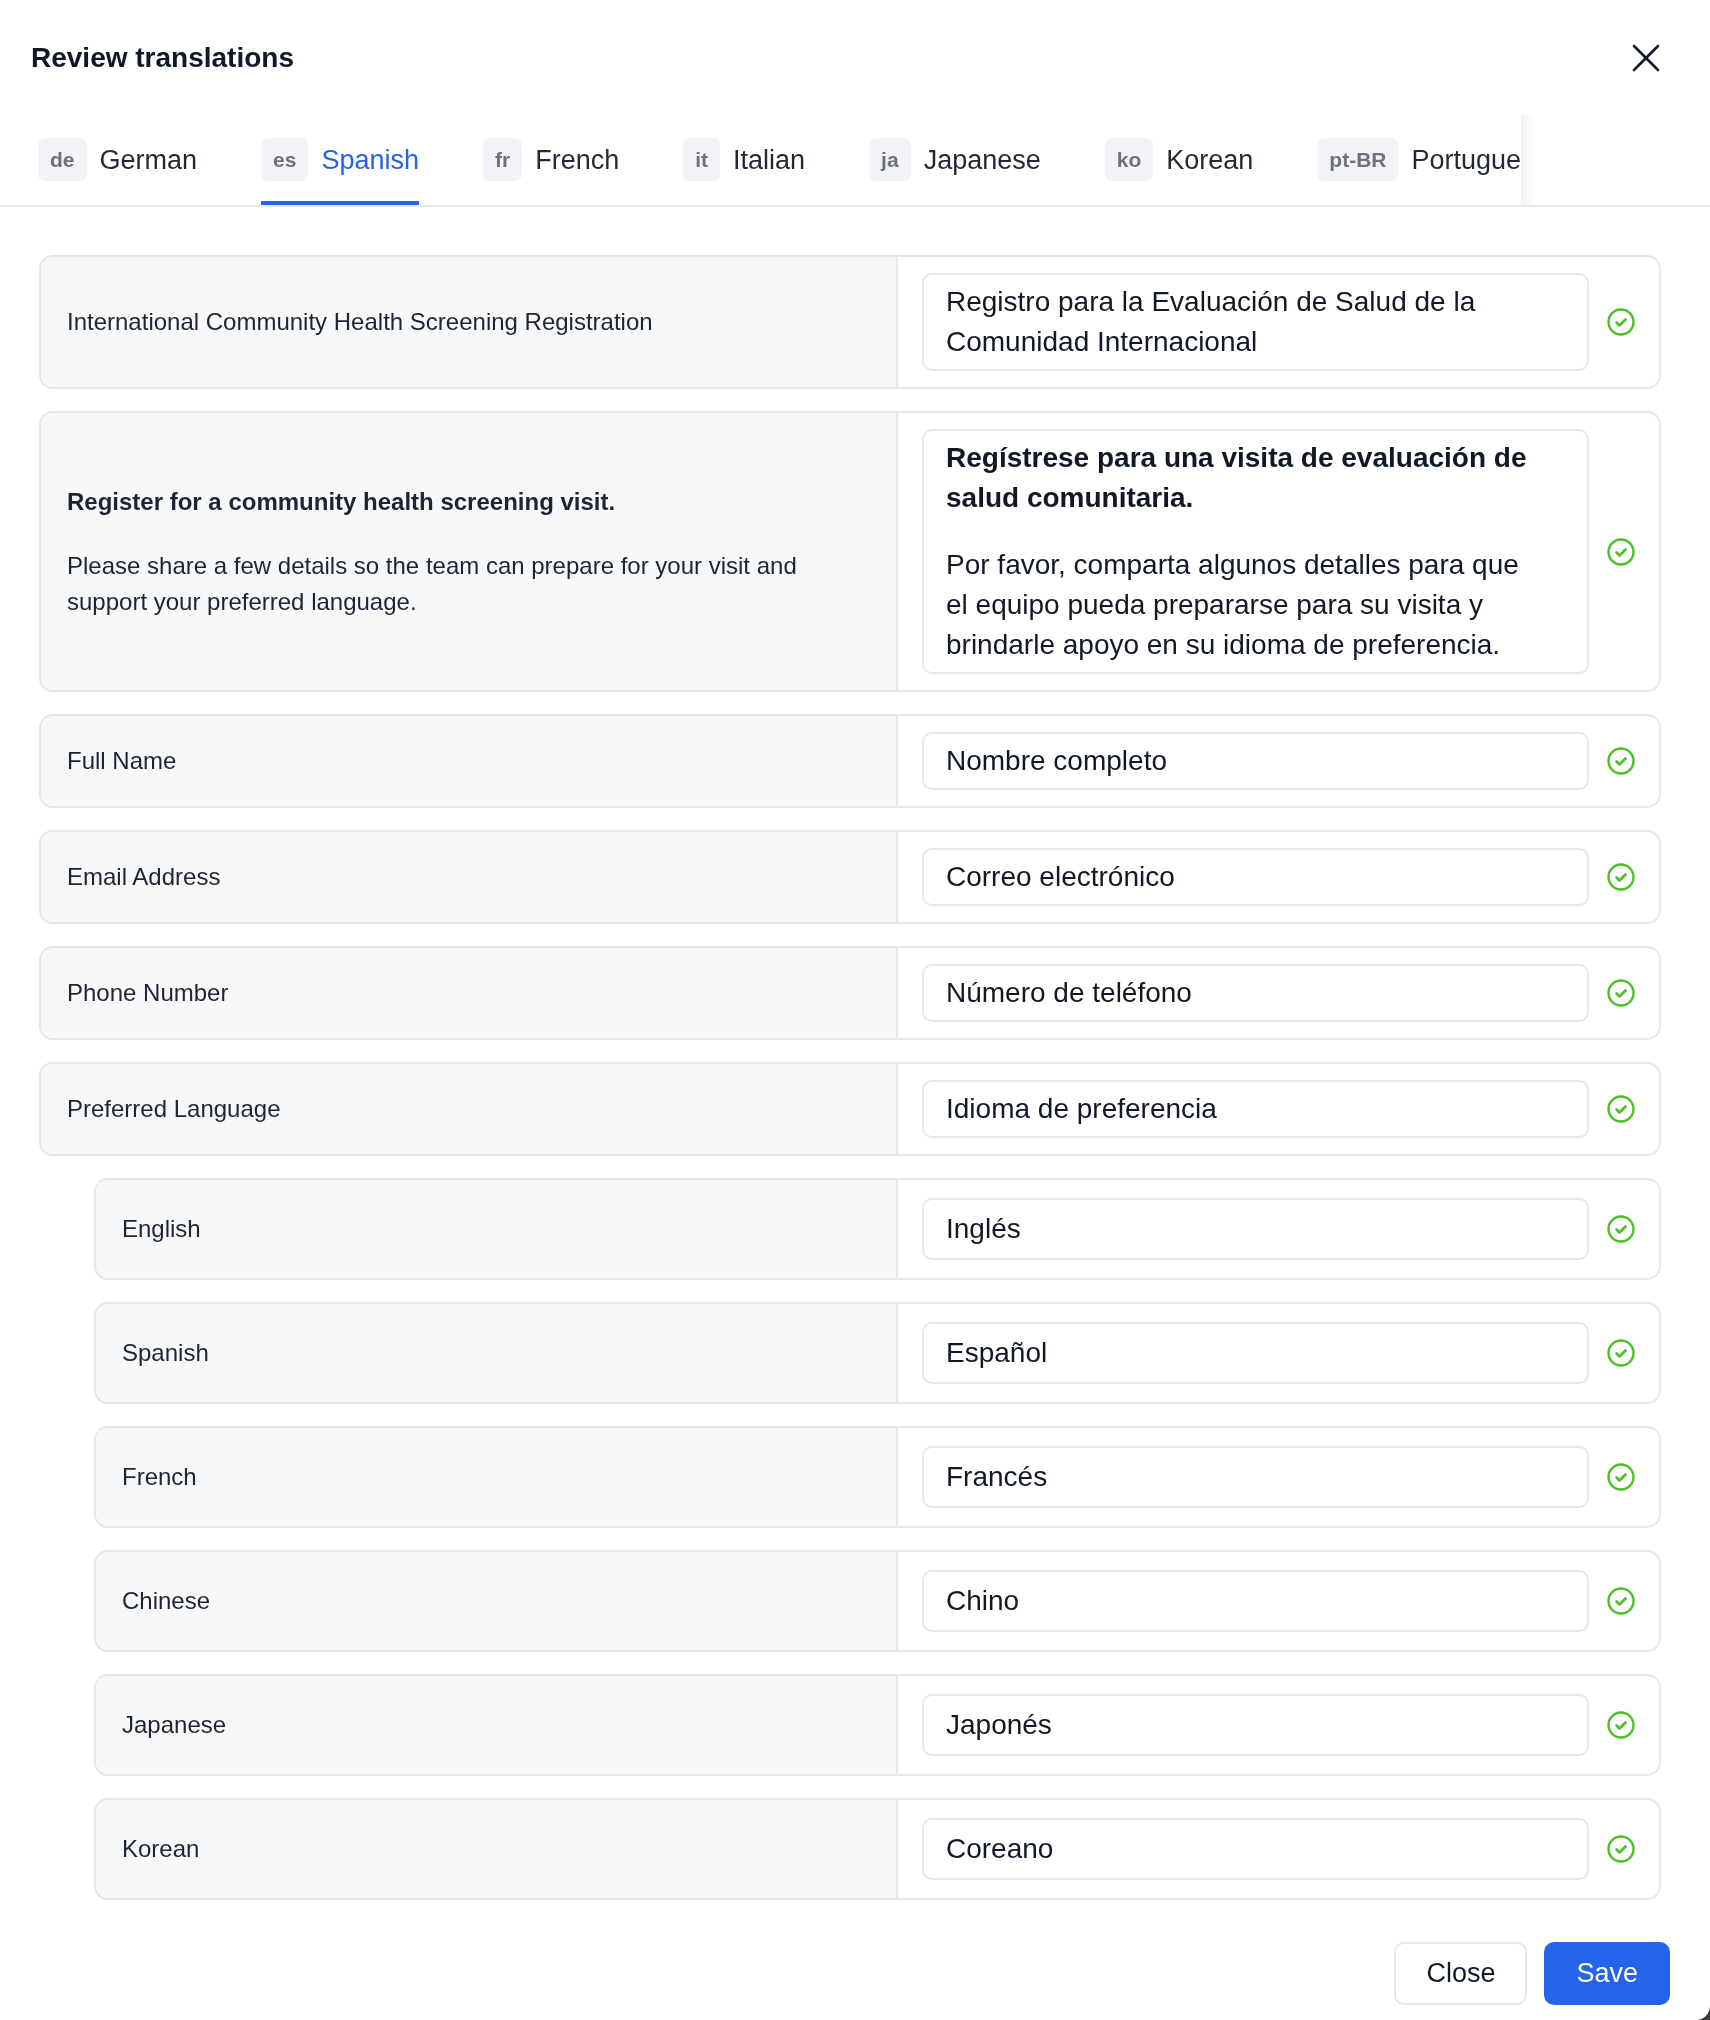  What do you see at coordinates (340, 152) in the screenshot?
I see `language-tab: es Spanish` at bounding box center [340, 152].